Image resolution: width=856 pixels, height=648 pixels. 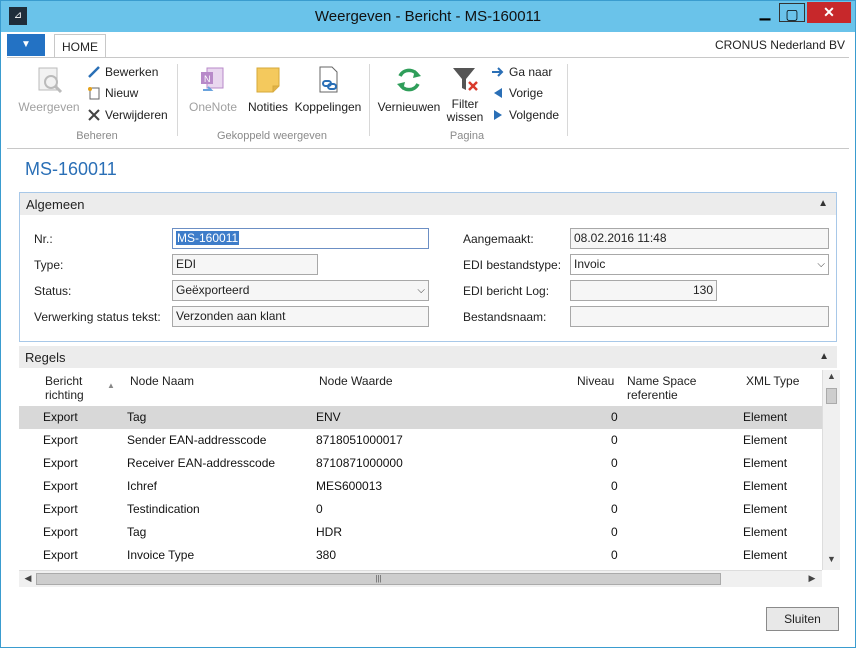 What do you see at coordinates (792, 12) in the screenshot?
I see `maximize-button: ▢` at bounding box center [792, 12].